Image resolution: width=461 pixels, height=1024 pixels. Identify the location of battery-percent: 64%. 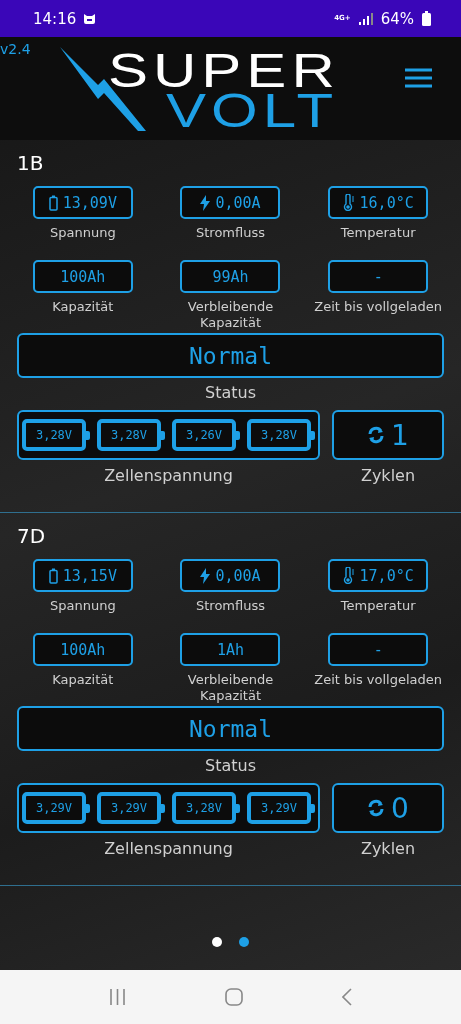
(397, 18).